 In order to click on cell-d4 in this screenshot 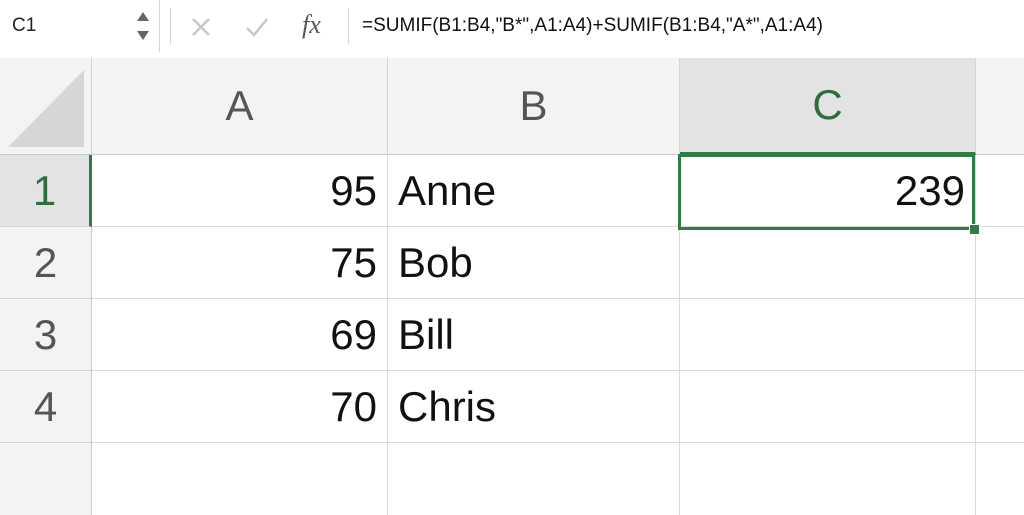, I will do `click(1000, 407)`.